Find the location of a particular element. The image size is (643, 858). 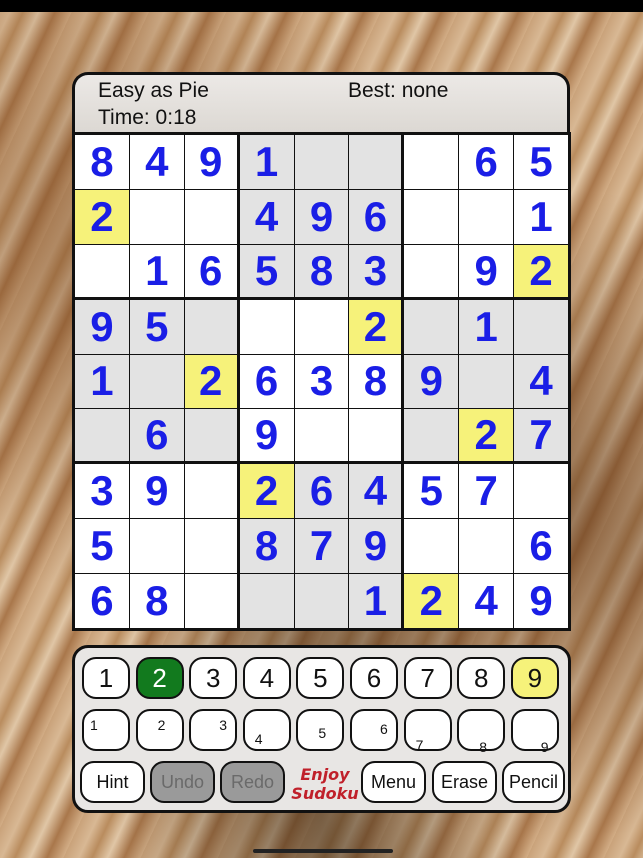

number-button: 6 is located at coordinates (374, 678).